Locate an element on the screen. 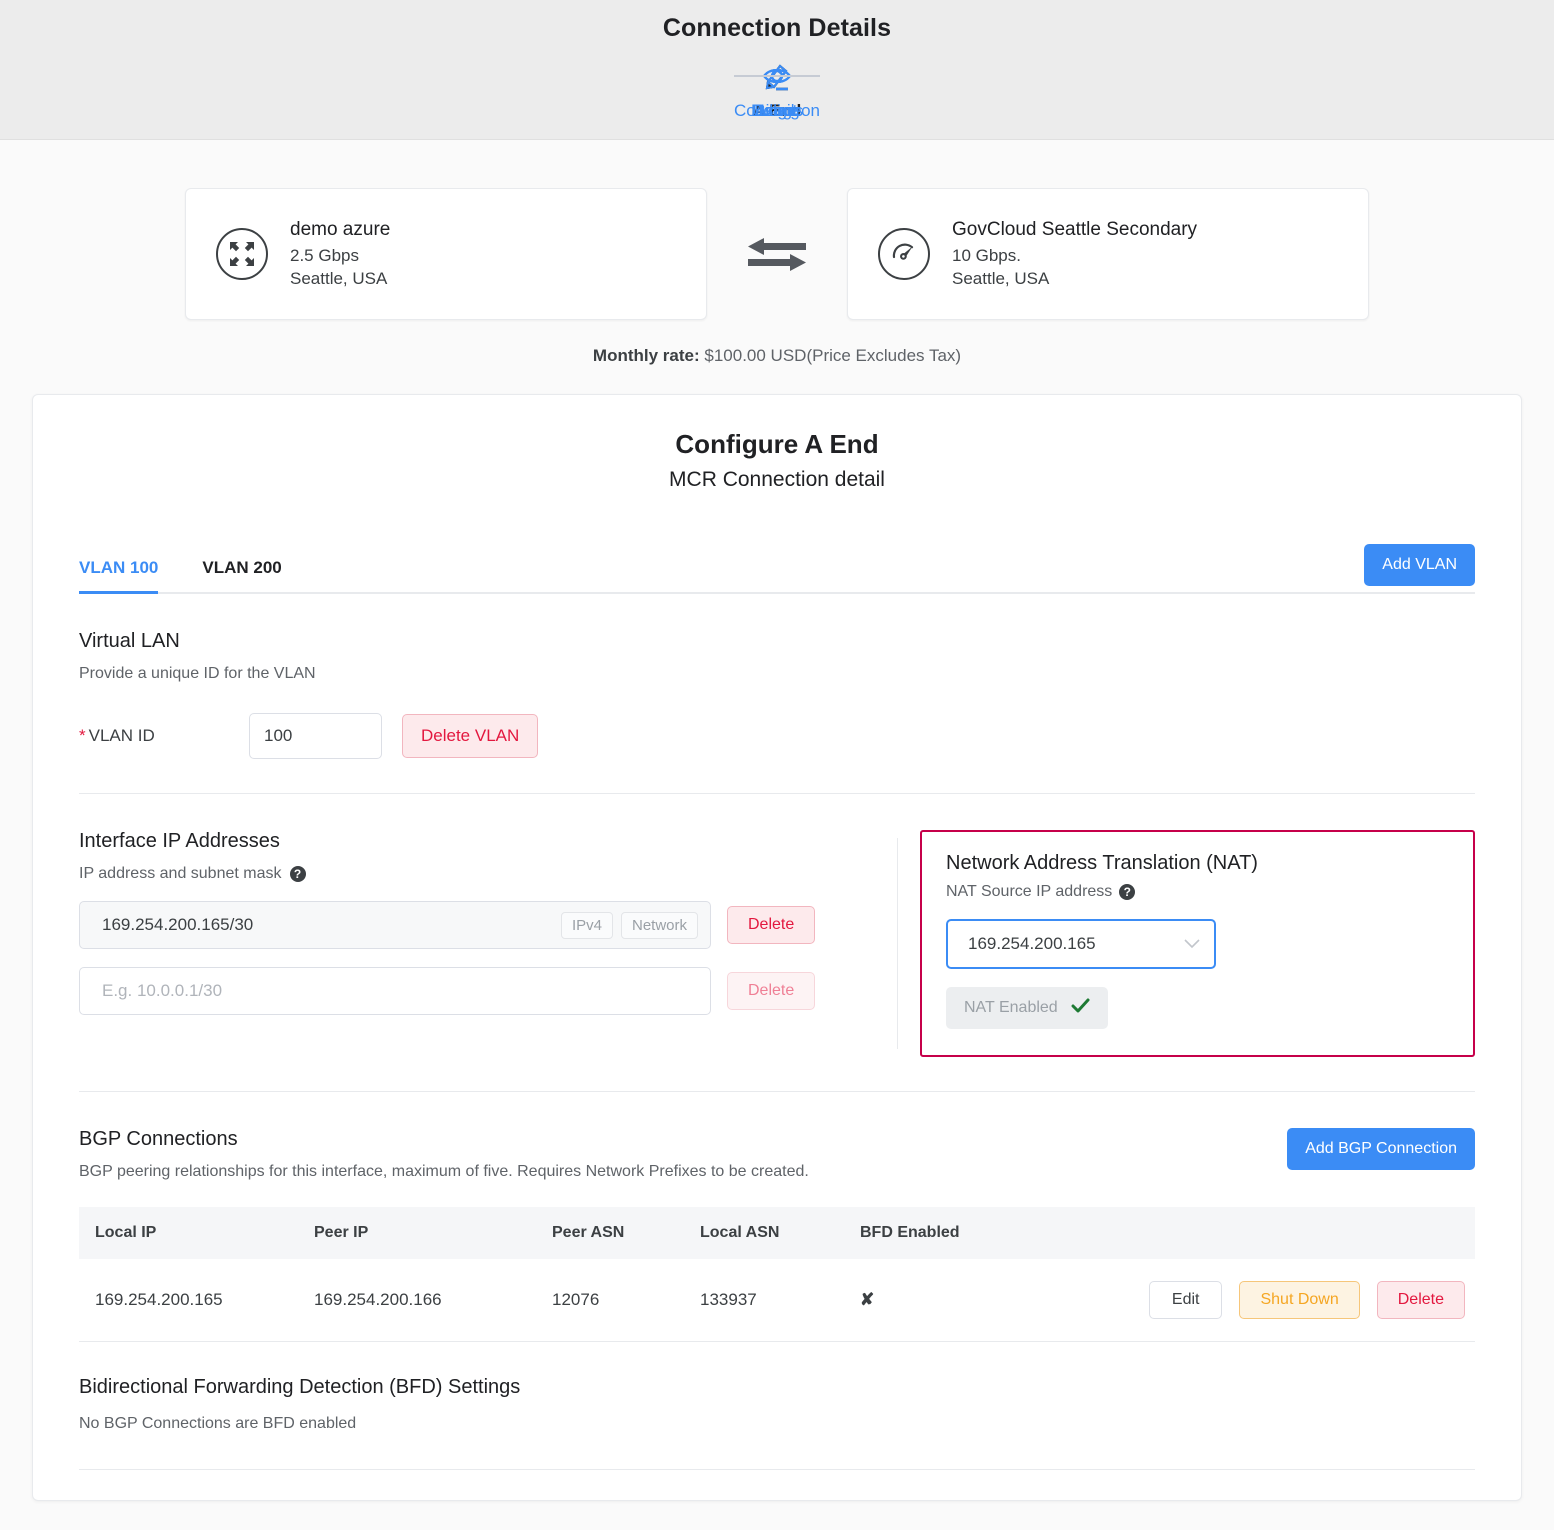 This screenshot has width=1554, height=1530. nat-enabled-badge: NAT Enabled is located at coordinates (1027, 1008).